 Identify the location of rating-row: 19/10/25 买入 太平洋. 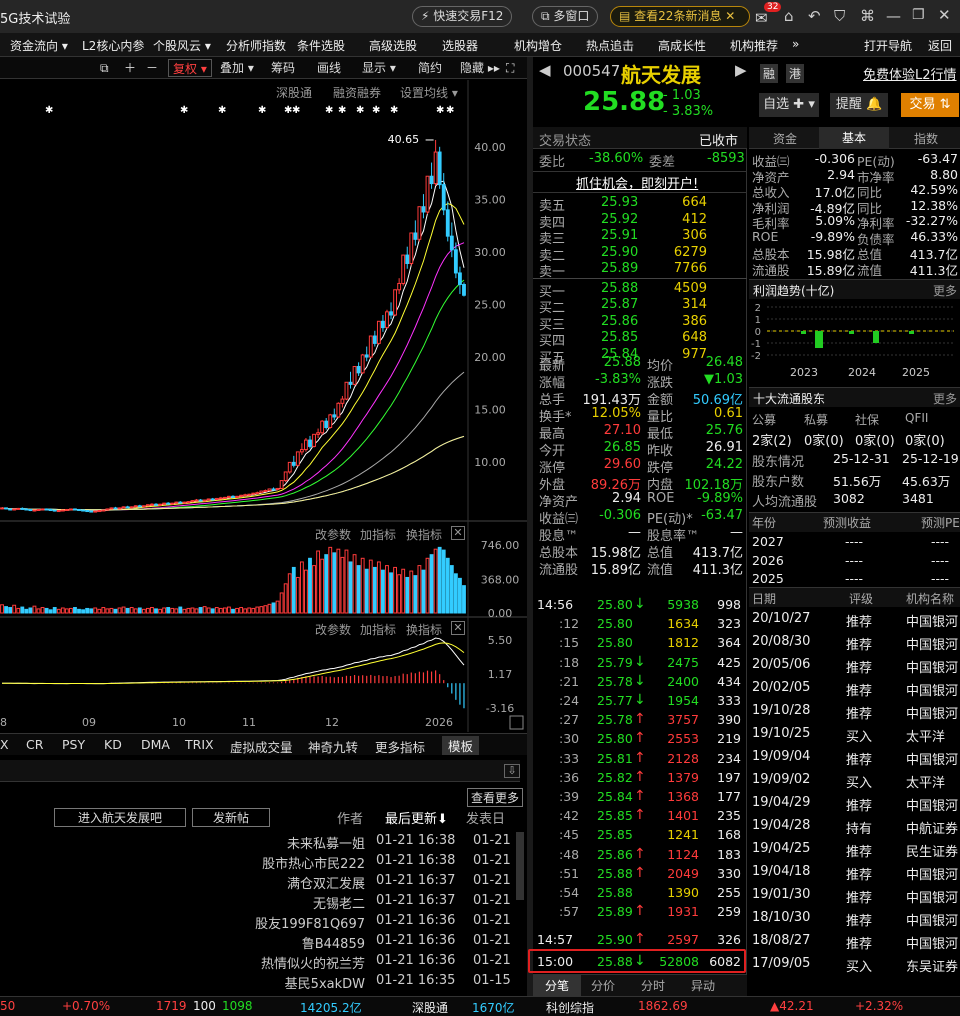
(854, 737).